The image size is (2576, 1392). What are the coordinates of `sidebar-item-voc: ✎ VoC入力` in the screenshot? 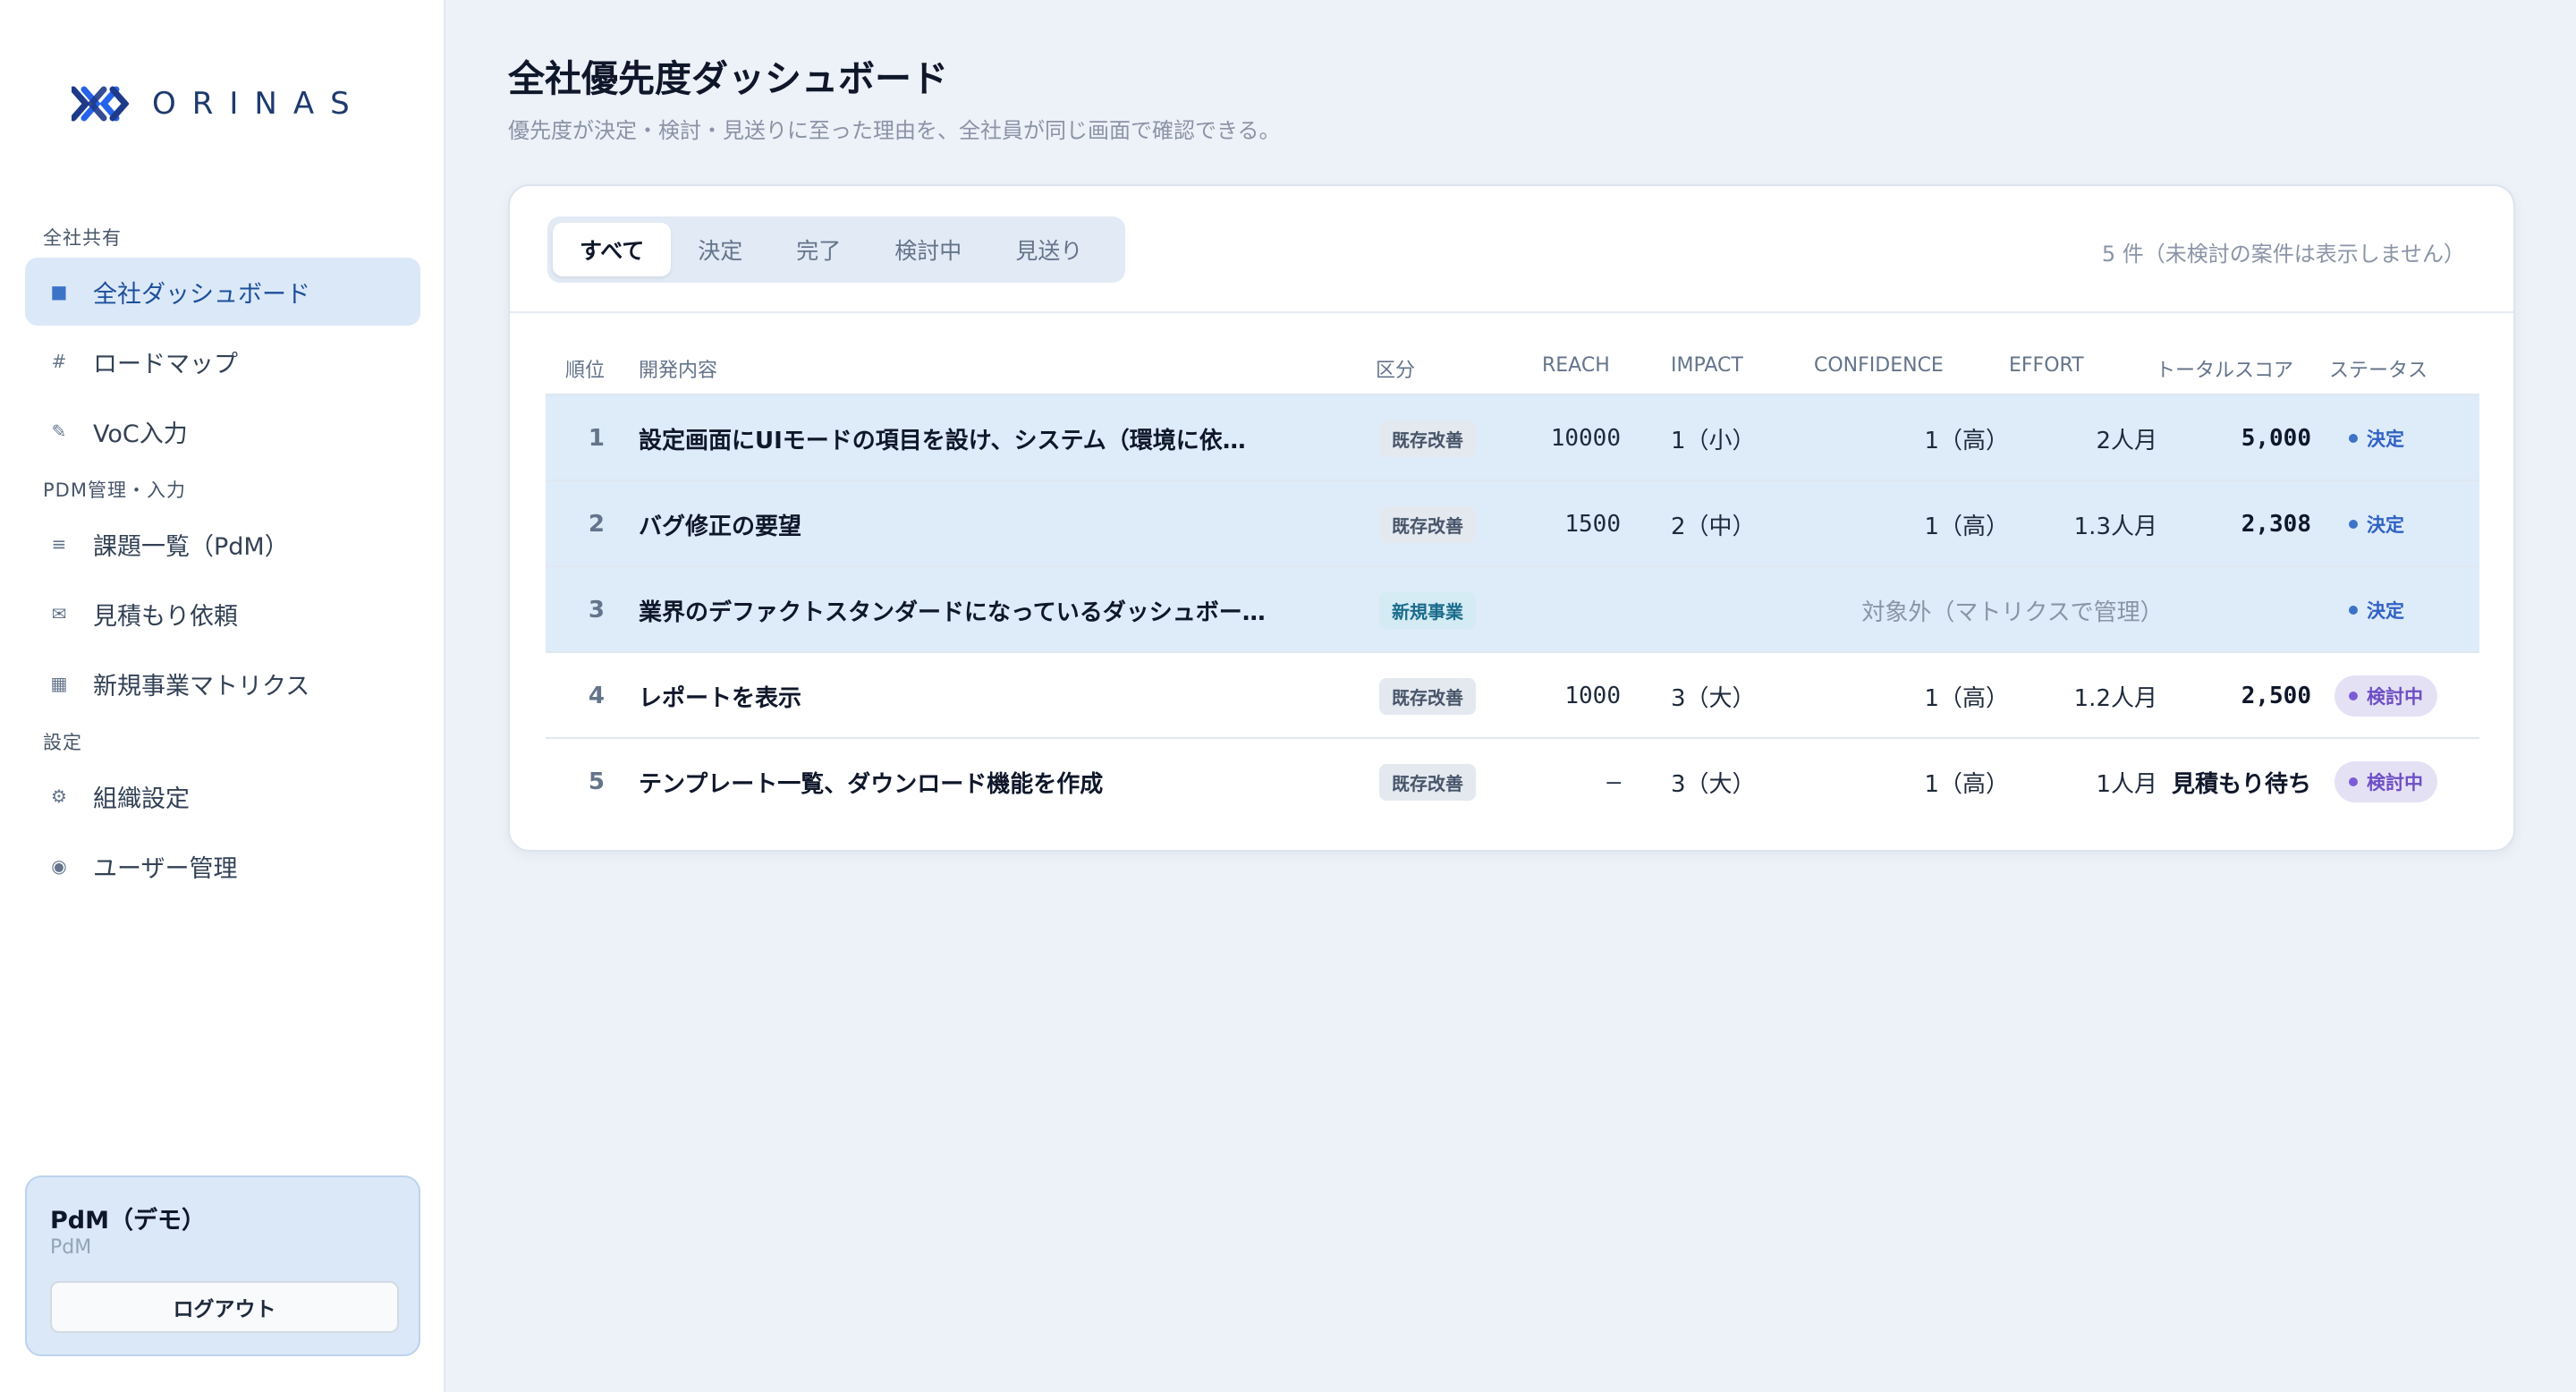 It's located at (222, 431).